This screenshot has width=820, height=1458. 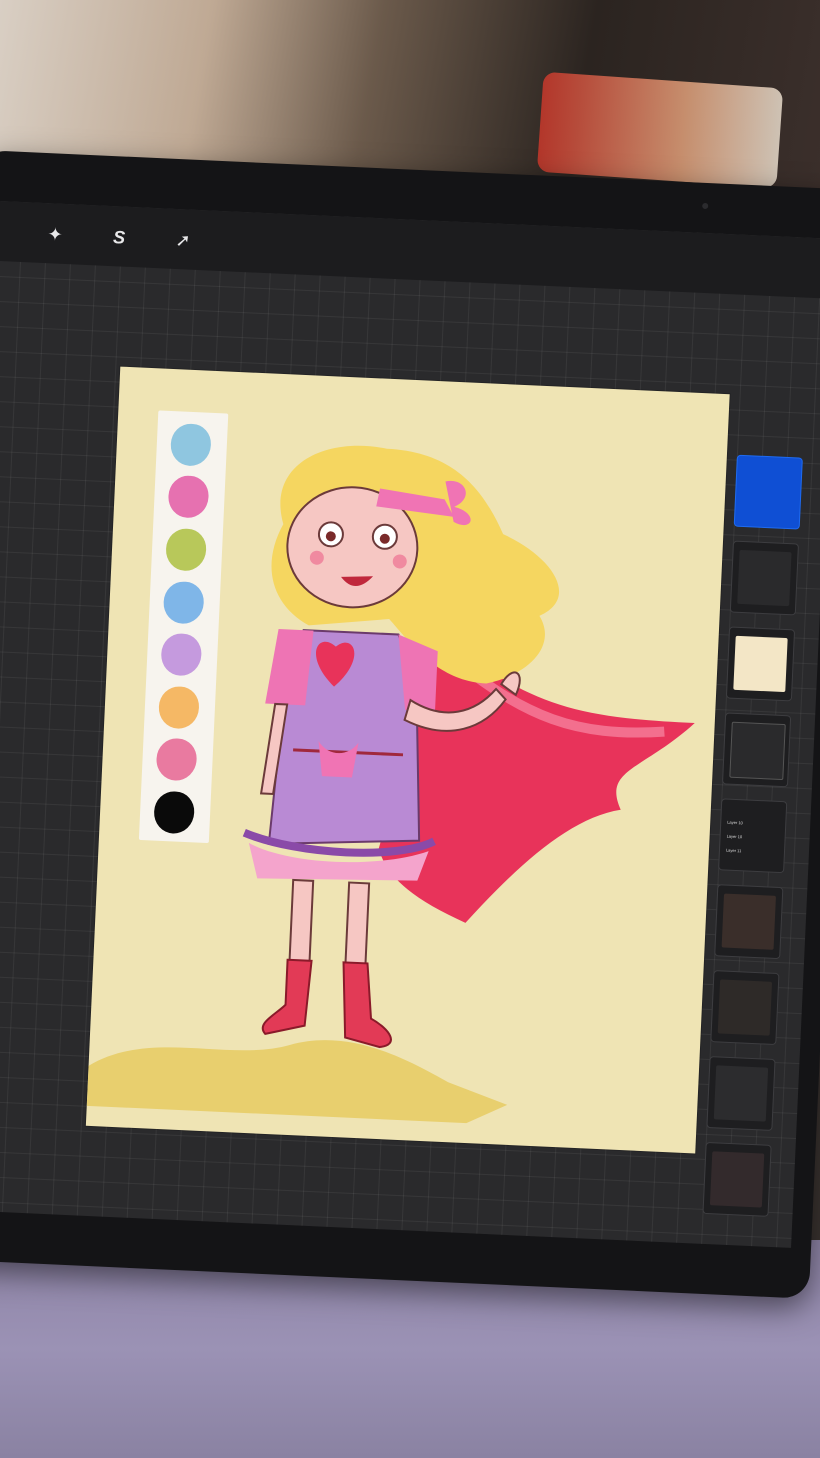 What do you see at coordinates (753, 836) in the screenshot?
I see `layer-group-thumbnail: Layer 10 Layer 10 Layer 11` at bounding box center [753, 836].